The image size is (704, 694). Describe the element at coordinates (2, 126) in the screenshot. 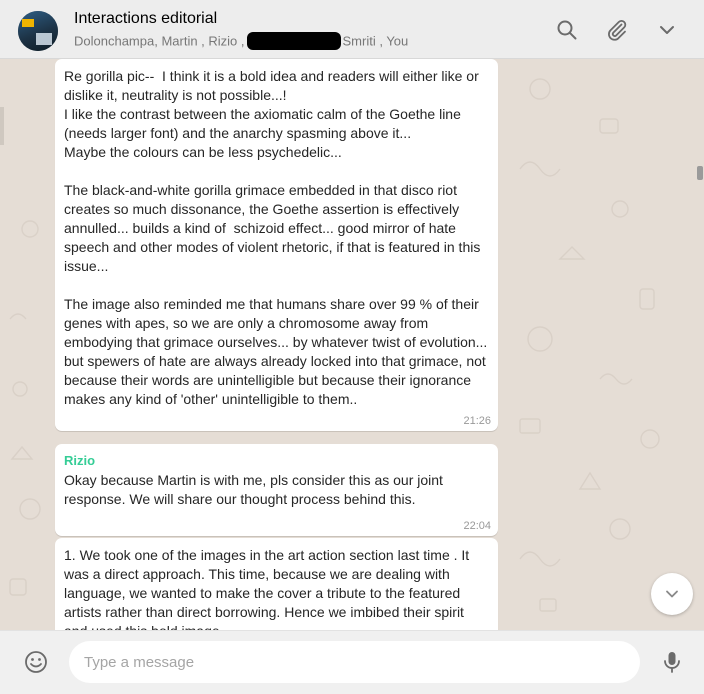

I see `window-edge-marker` at that location.